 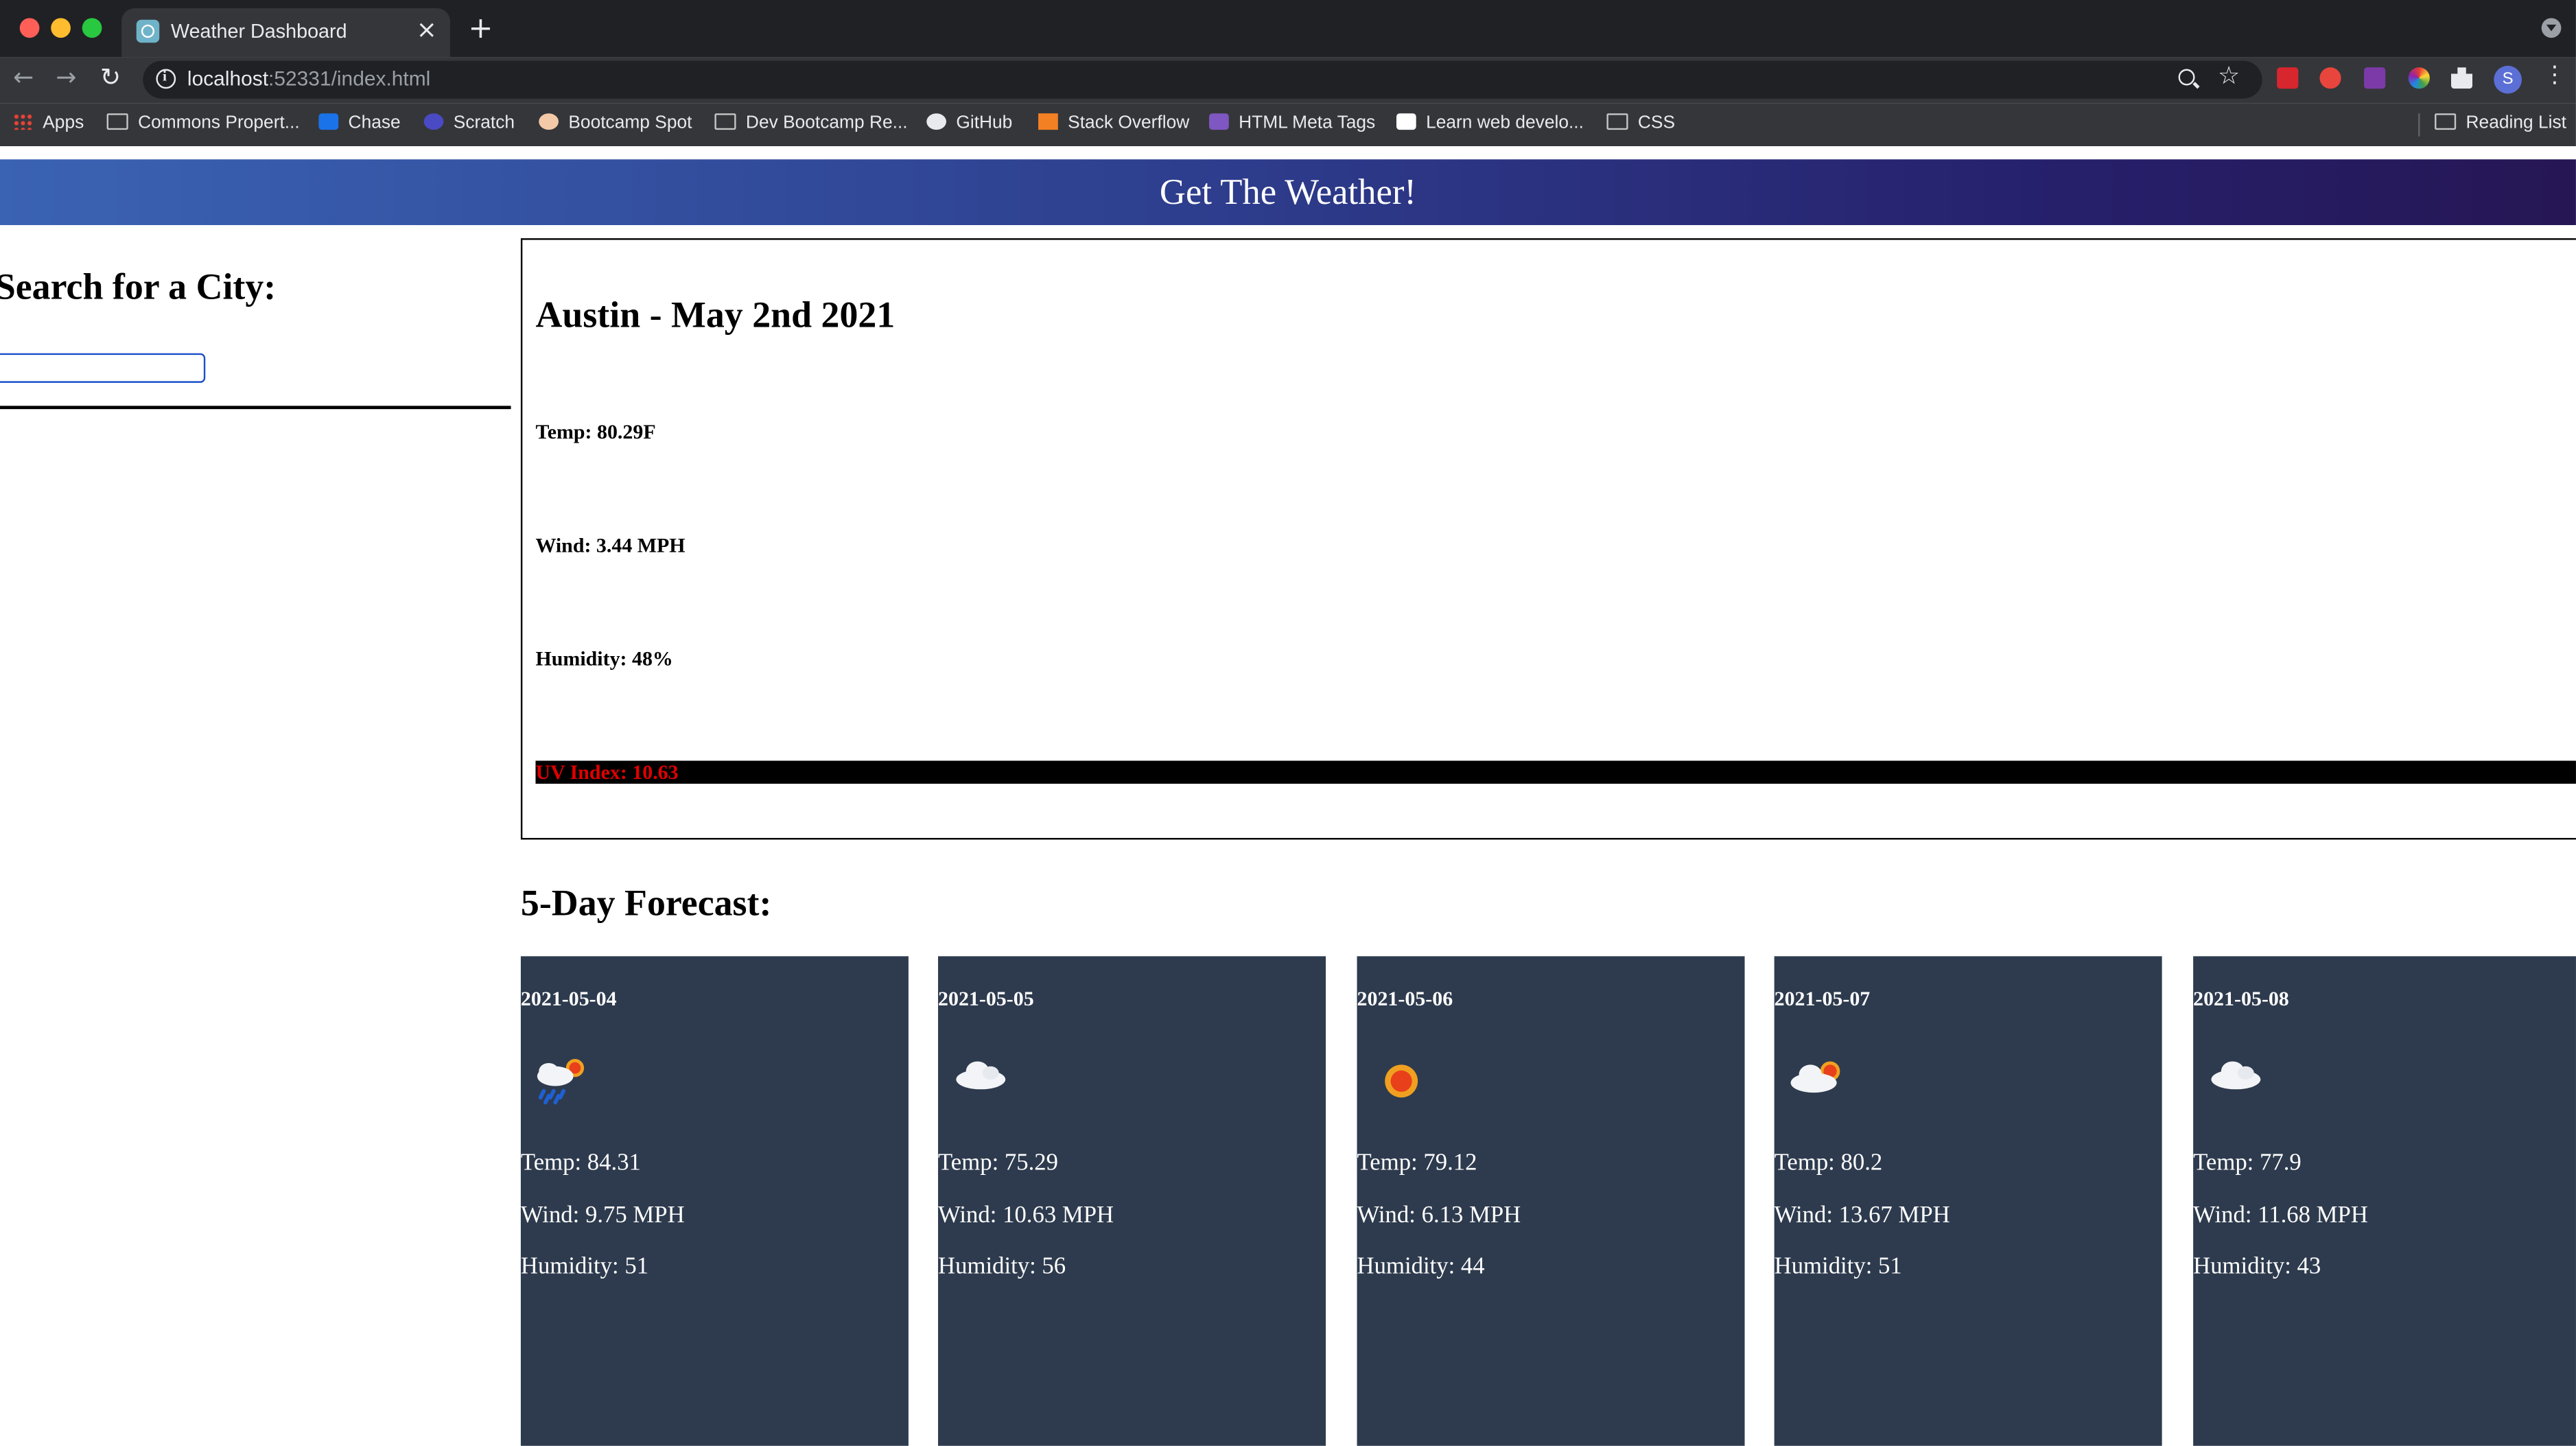 What do you see at coordinates (2186, 77) in the screenshot?
I see `zoom-icon` at bounding box center [2186, 77].